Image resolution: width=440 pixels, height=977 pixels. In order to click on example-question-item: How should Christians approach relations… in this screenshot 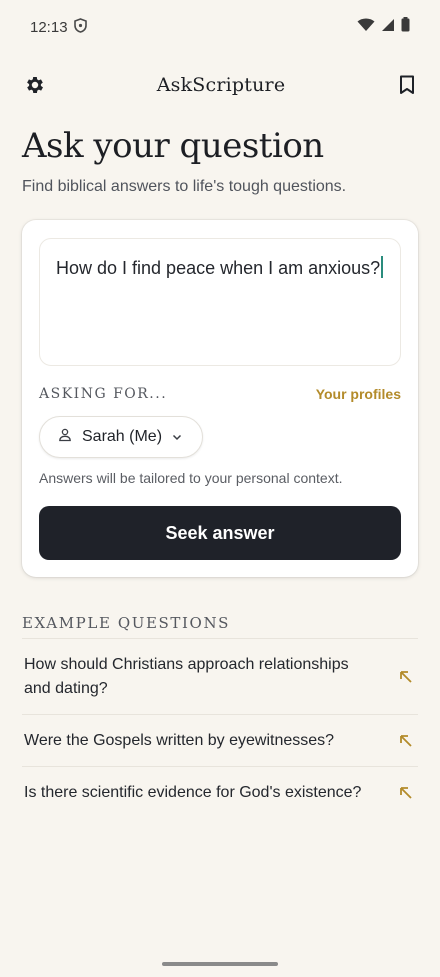, I will do `click(220, 676)`.